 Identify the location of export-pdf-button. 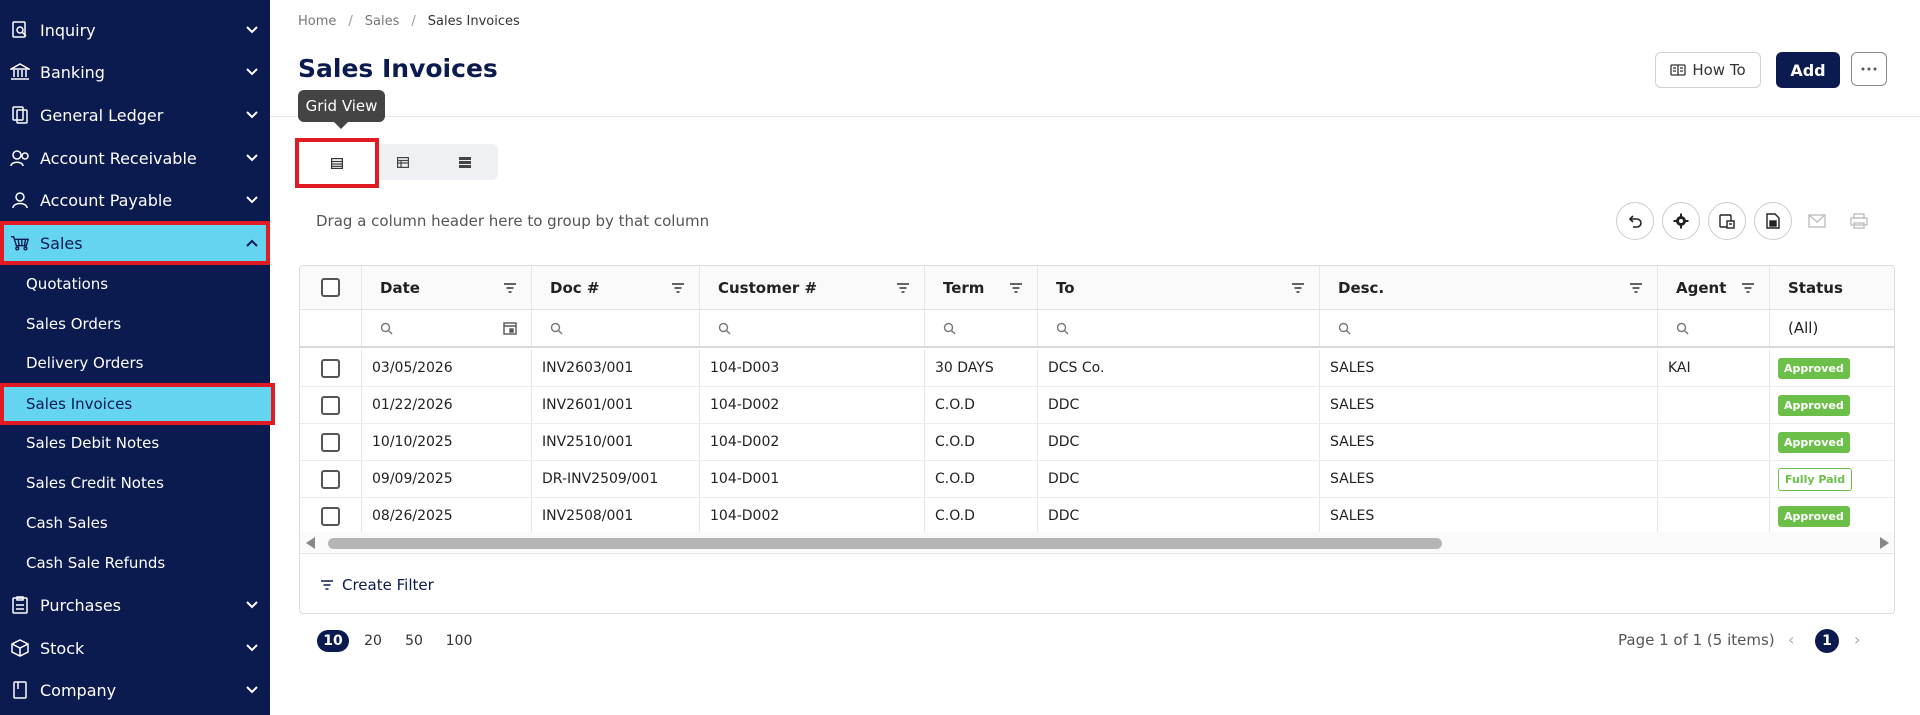
(1773, 221).